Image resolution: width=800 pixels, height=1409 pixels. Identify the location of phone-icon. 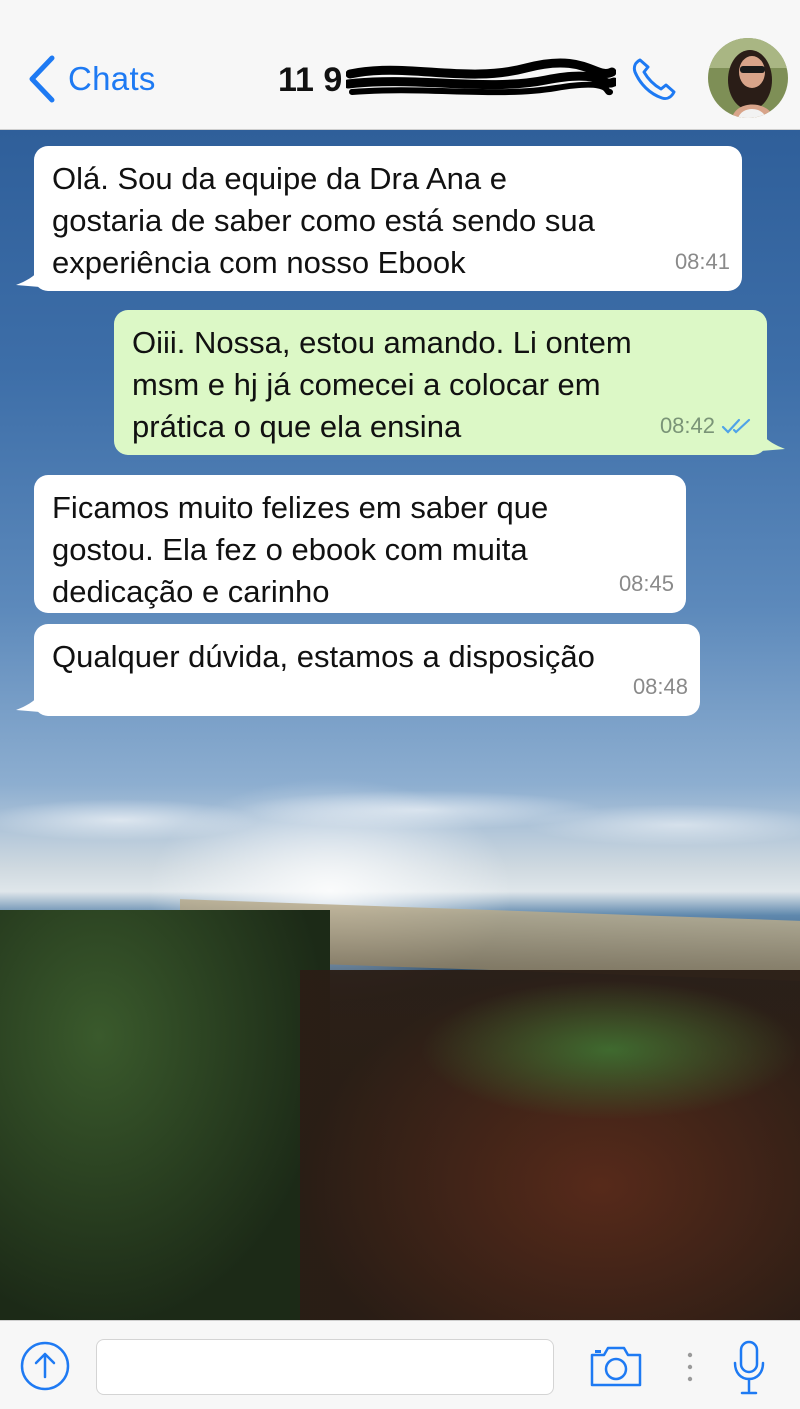
(654, 78).